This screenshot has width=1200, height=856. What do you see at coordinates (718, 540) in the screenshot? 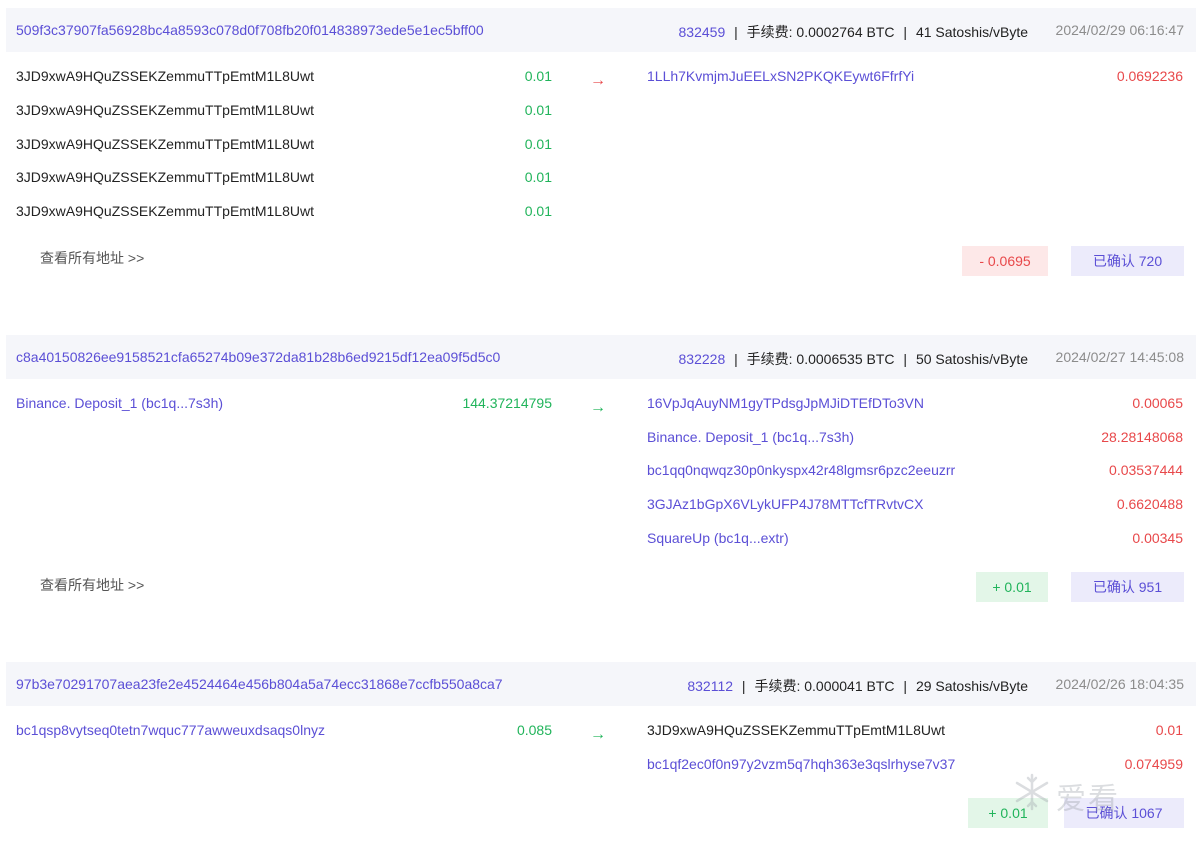
I see `output-address-link: SquareUp (bc1q...extr)` at bounding box center [718, 540].